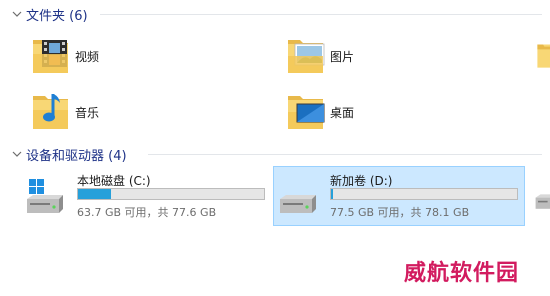 This screenshot has height=296, width=550. What do you see at coordinates (400, 212) in the screenshot?
I see `drive-space-info: 77.5 GB 可用，共 78.1 GB` at bounding box center [400, 212].